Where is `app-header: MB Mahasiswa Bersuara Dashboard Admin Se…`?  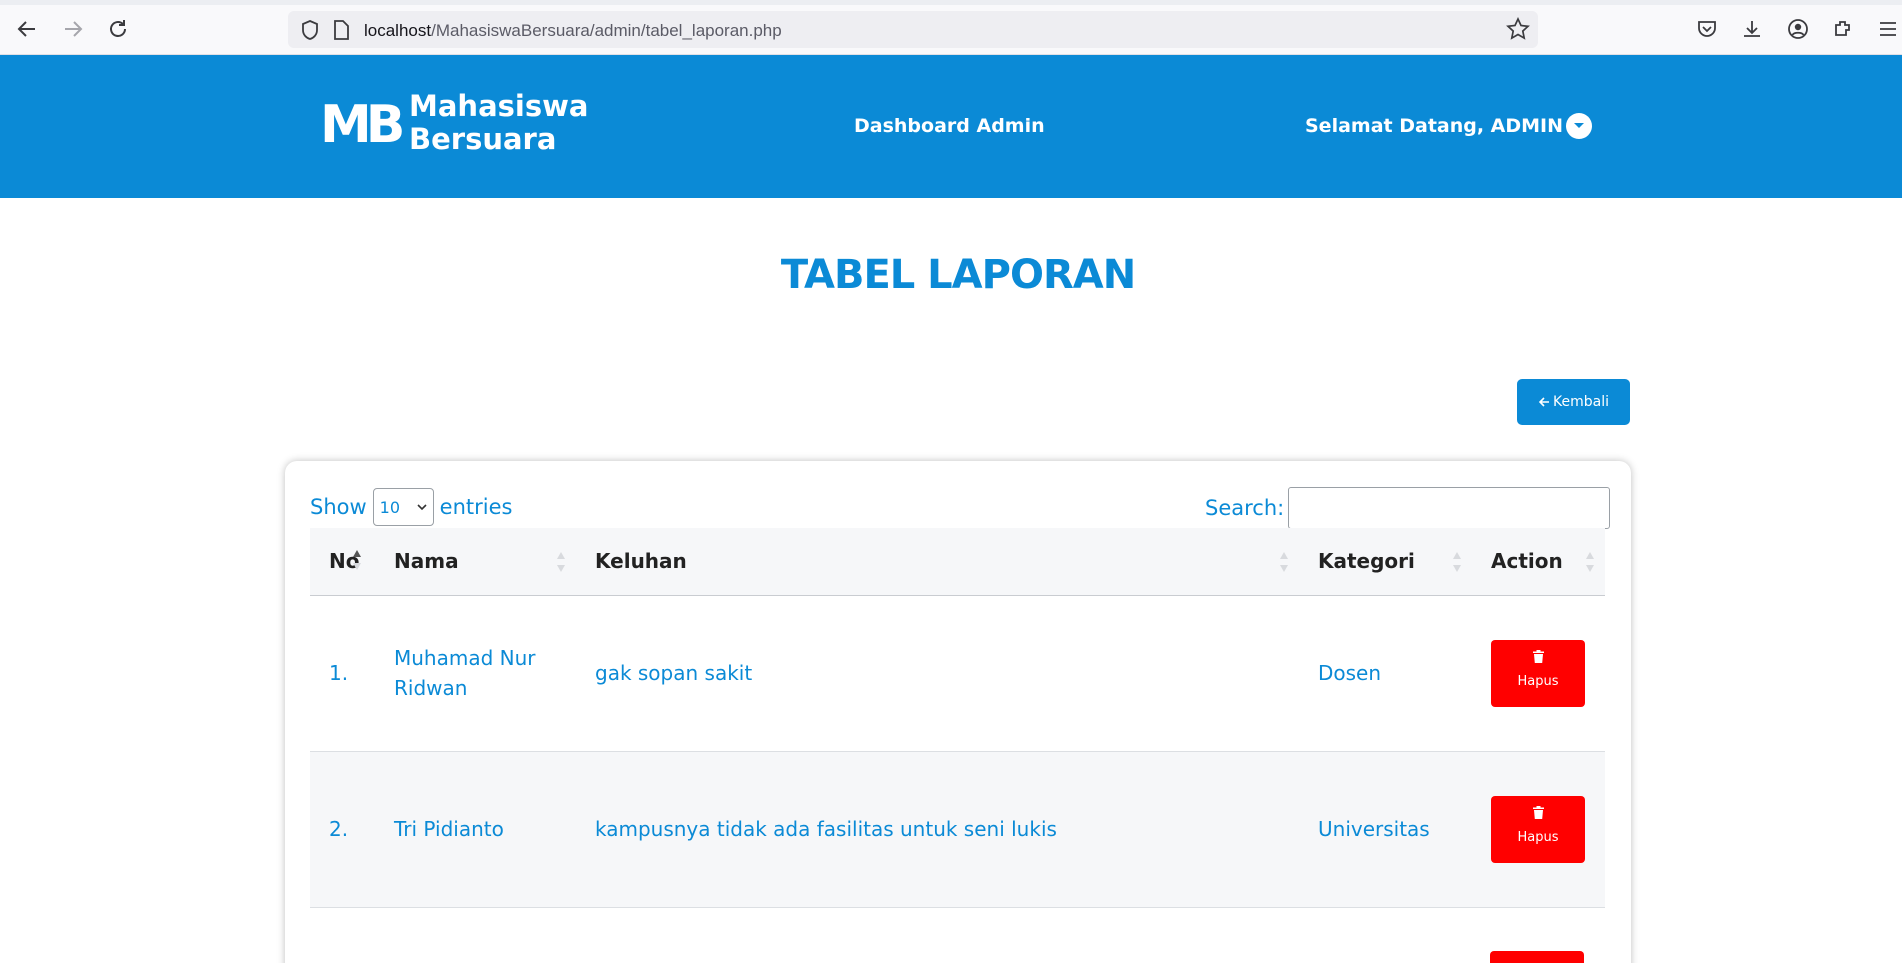 app-header: MB Mahasiswa Bersuara Dashboard Admin Se… is located at coordinates (951, 126).